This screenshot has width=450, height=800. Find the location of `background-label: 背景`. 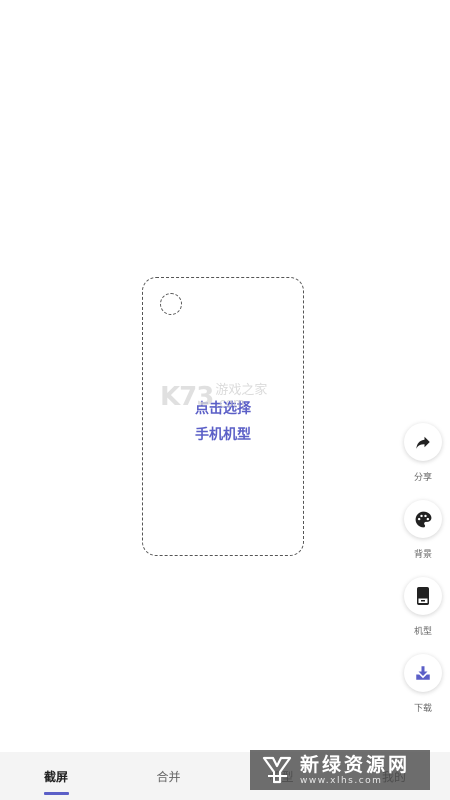

background-label: 背景 is located at coordinates (422, 555).